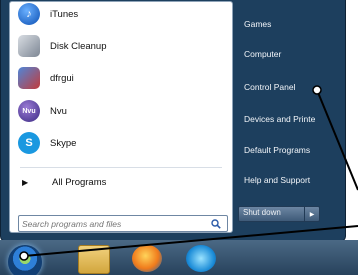  Describe the element at coordinates (201, 258) in the screenshot. I see `internet-explorer-icon` at that location.